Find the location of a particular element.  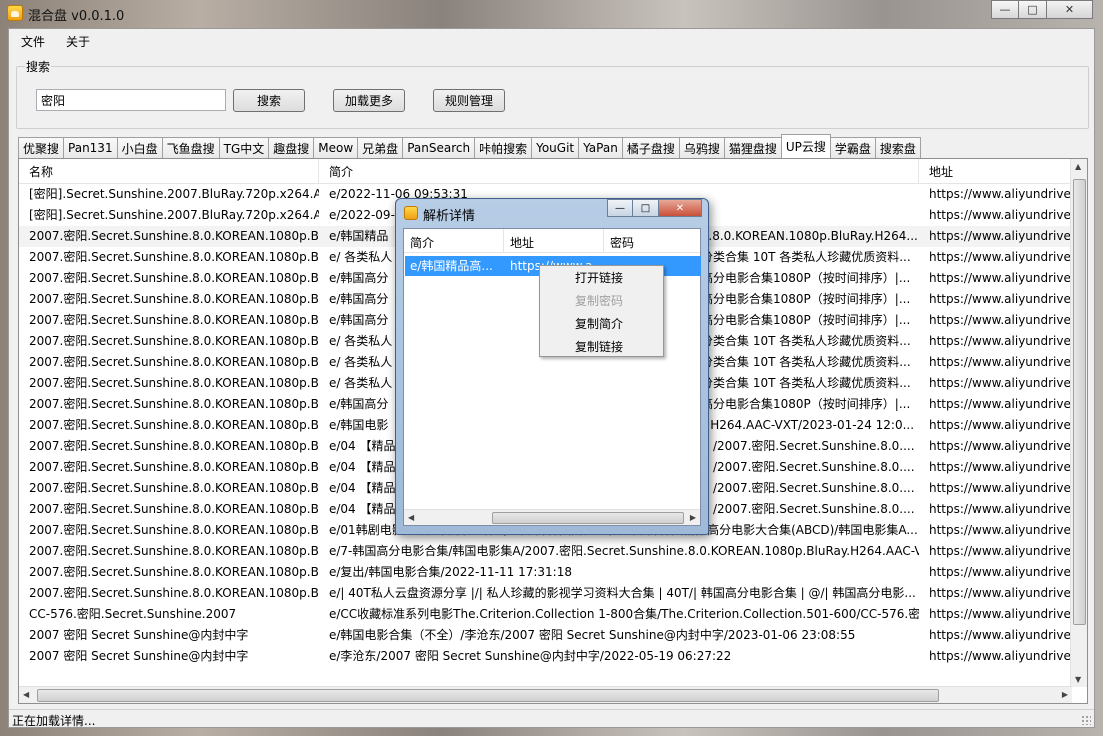

column-header-url: 地址 is located at coordinates (999, 171).